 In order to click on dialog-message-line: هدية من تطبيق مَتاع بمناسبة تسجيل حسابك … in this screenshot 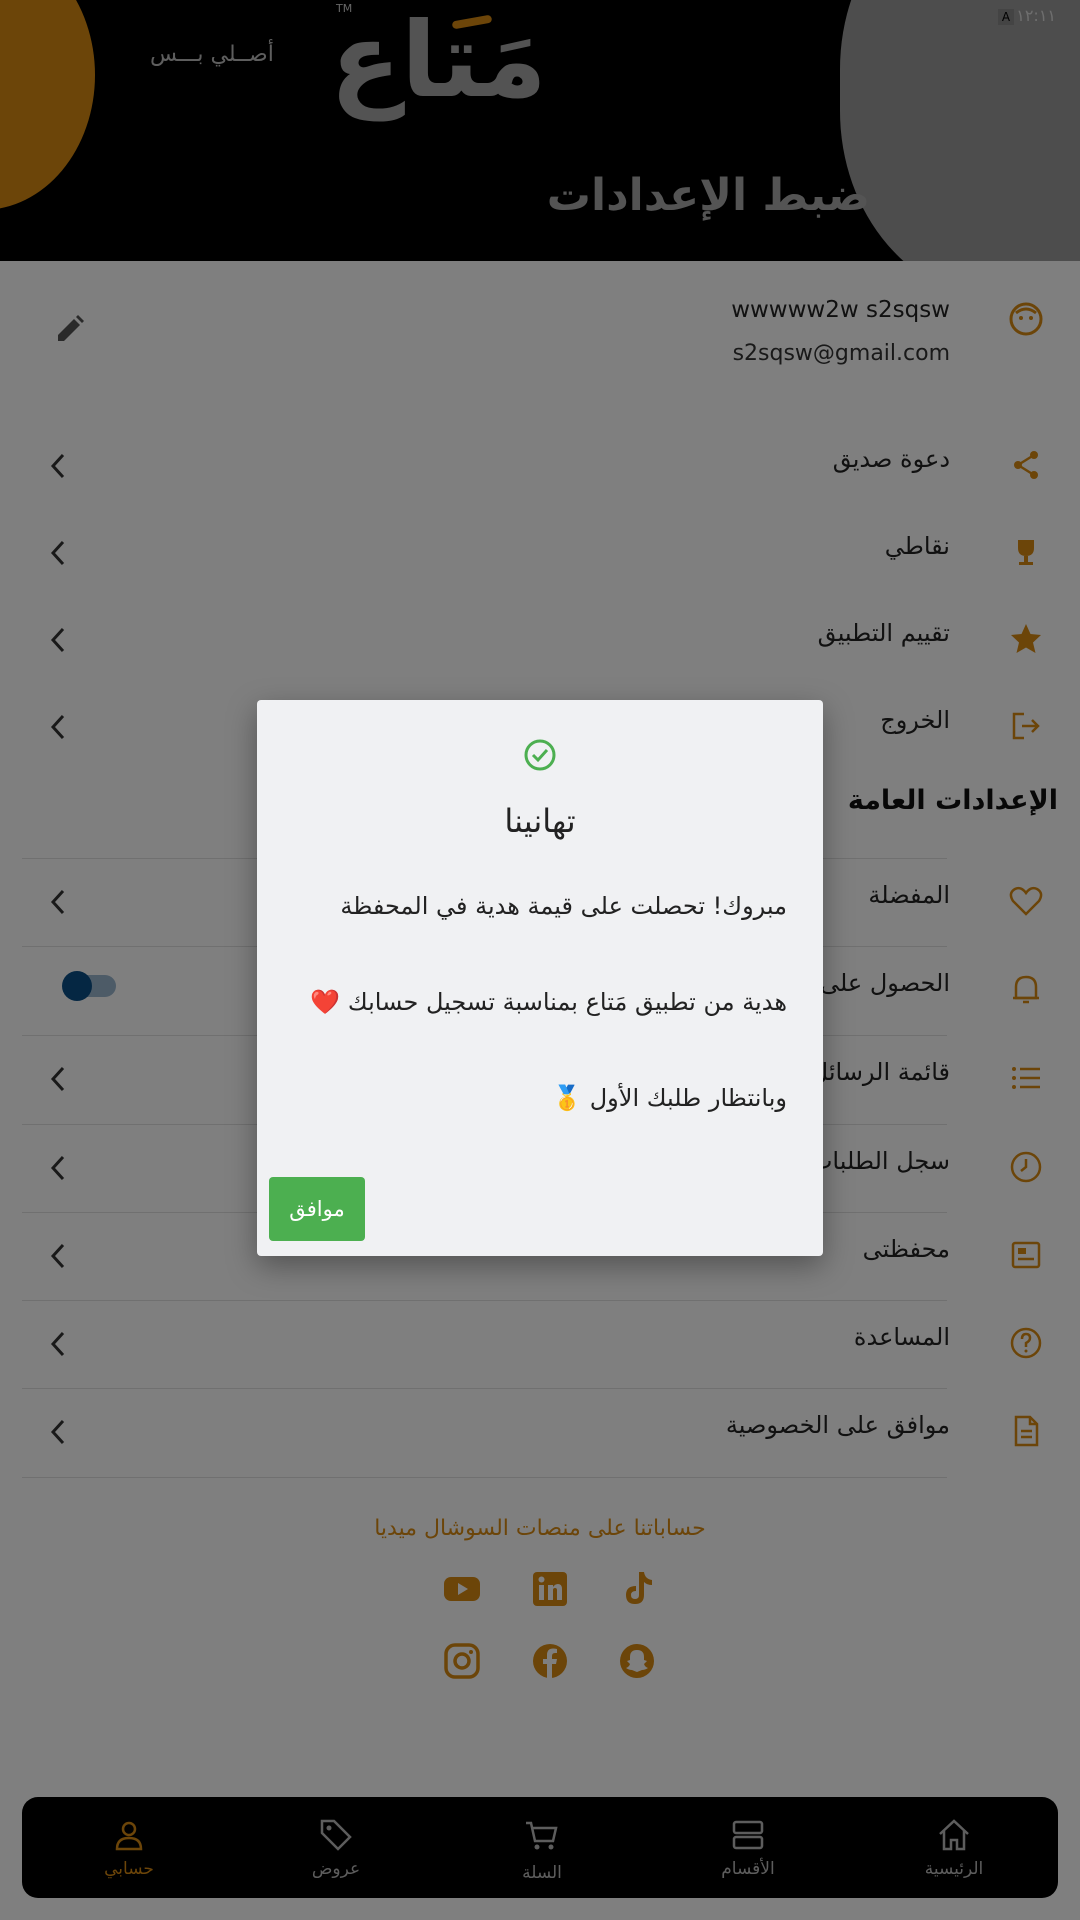, I will do `click(548, 1002)`.